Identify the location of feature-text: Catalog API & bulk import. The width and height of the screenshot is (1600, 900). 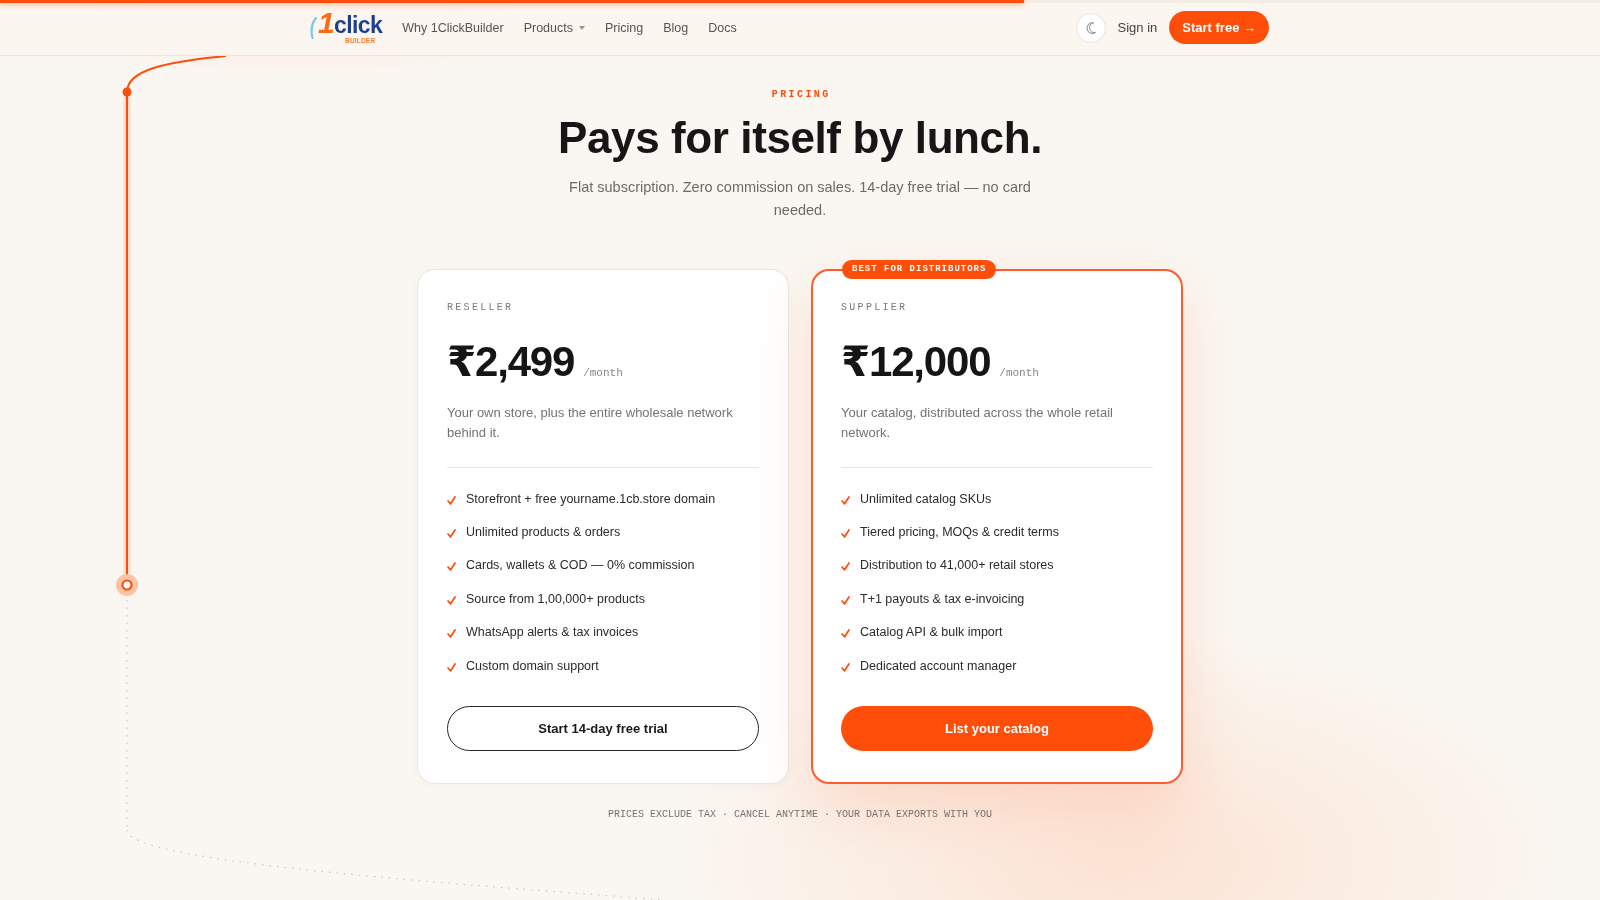
(931, 632).